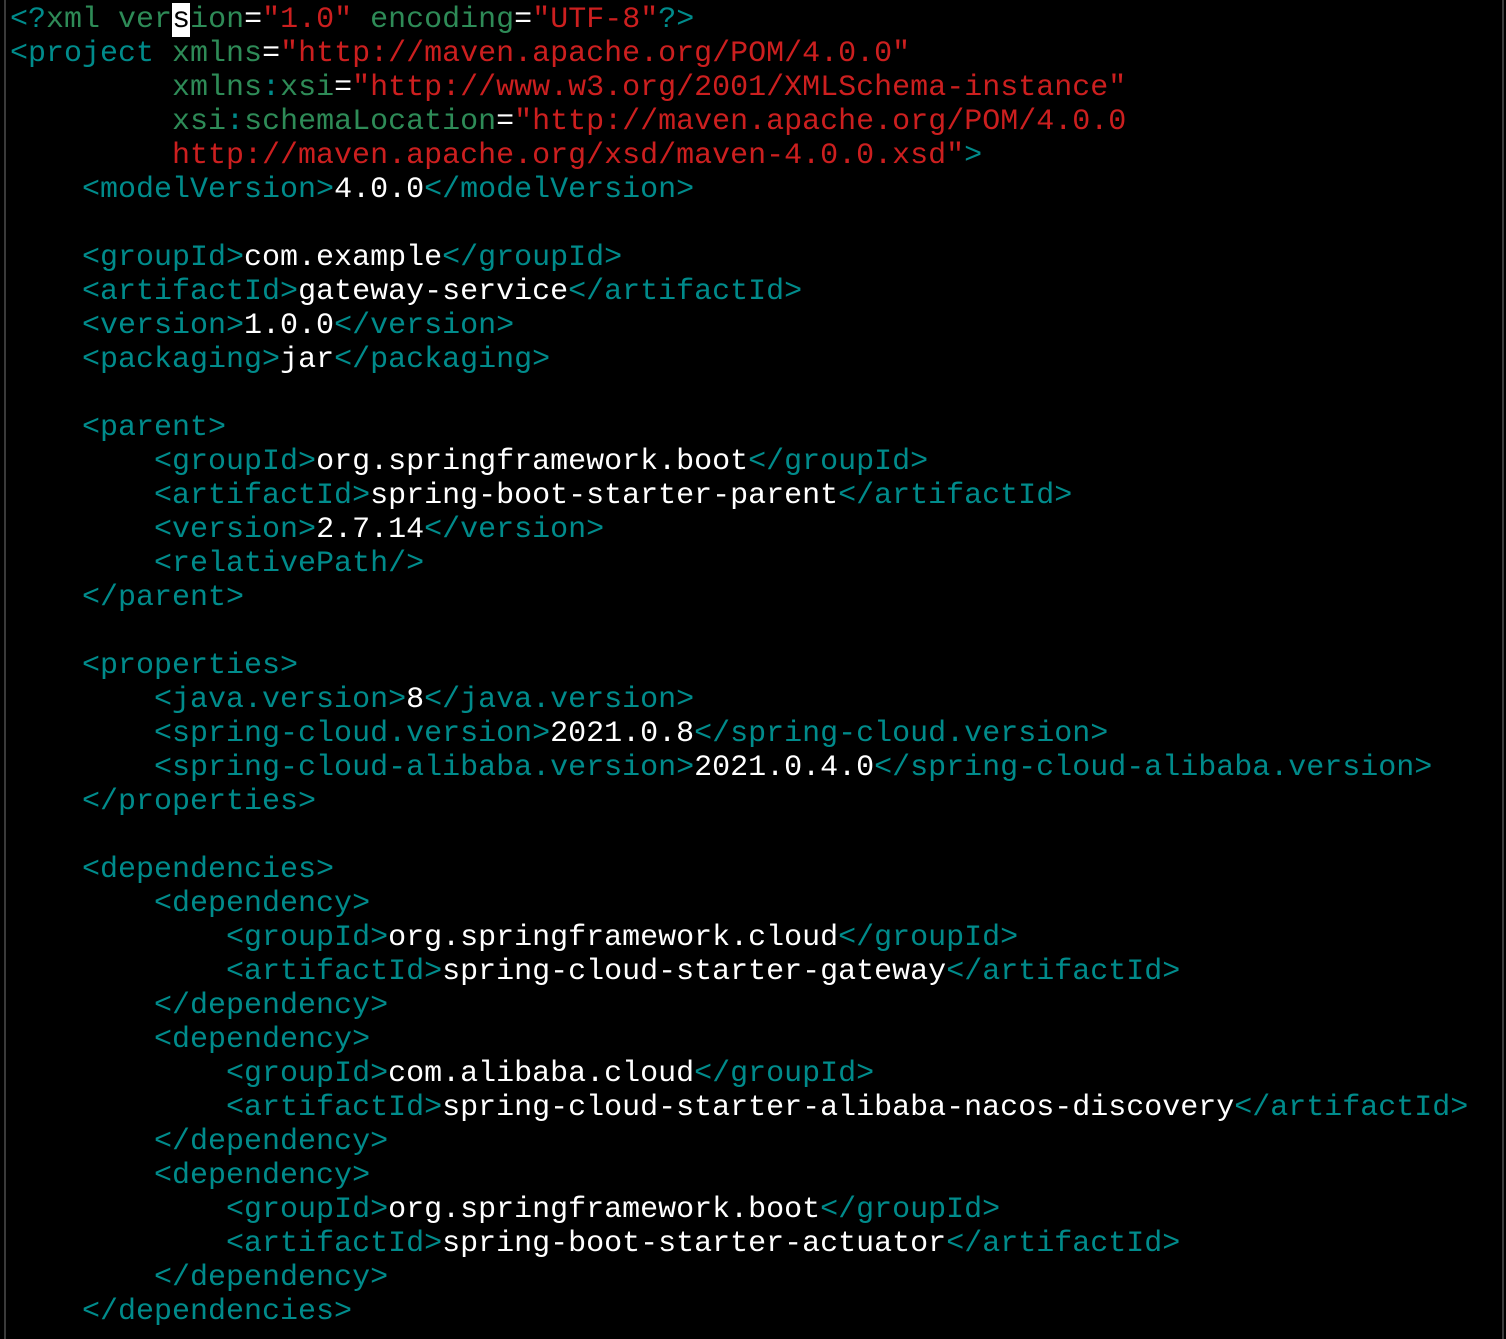  Describe the element at coordinates (442, 360) in the screenshot. I see `code-token-tag: </packaging>` at that location.